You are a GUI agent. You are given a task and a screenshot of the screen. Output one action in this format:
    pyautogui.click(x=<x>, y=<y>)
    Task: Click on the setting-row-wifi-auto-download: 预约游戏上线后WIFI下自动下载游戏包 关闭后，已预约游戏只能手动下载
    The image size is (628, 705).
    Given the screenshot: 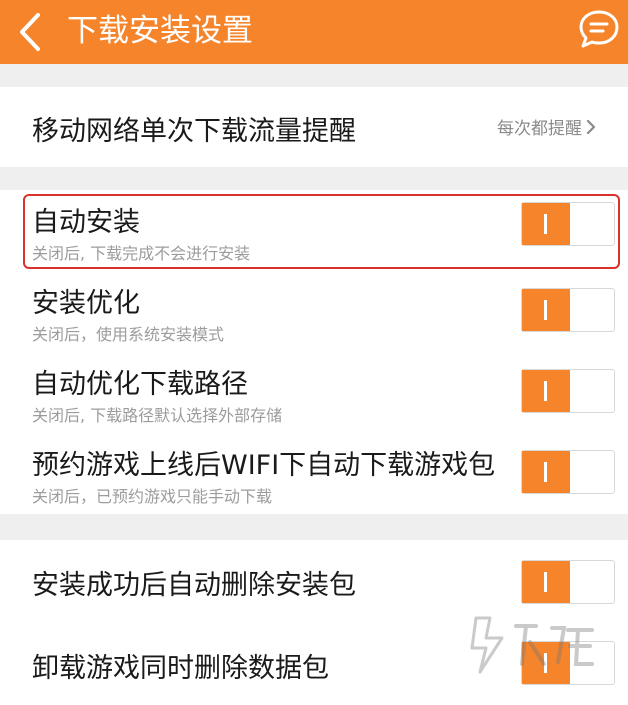 What is the action you would take?
    pyautogui.click(x=314, y=473)
    